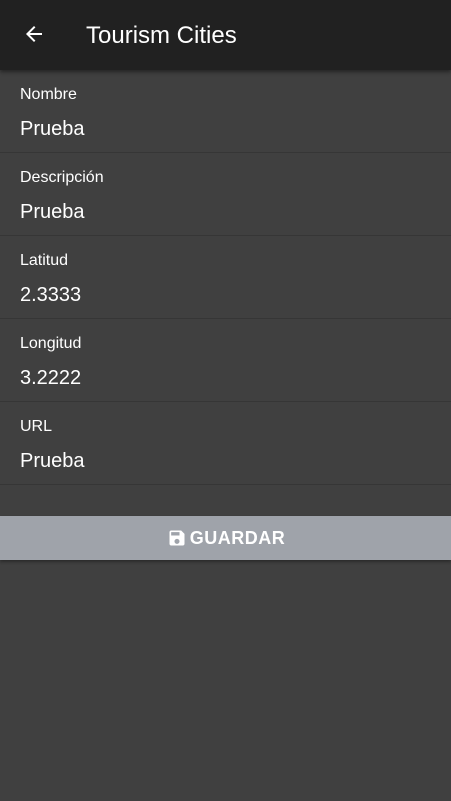 Image resolution: width=451 pixels, height=801 pixels. What do you see at coordinates (177, 538) in the screenshot?
I see `save-icon` at bounding box center [177, 538].